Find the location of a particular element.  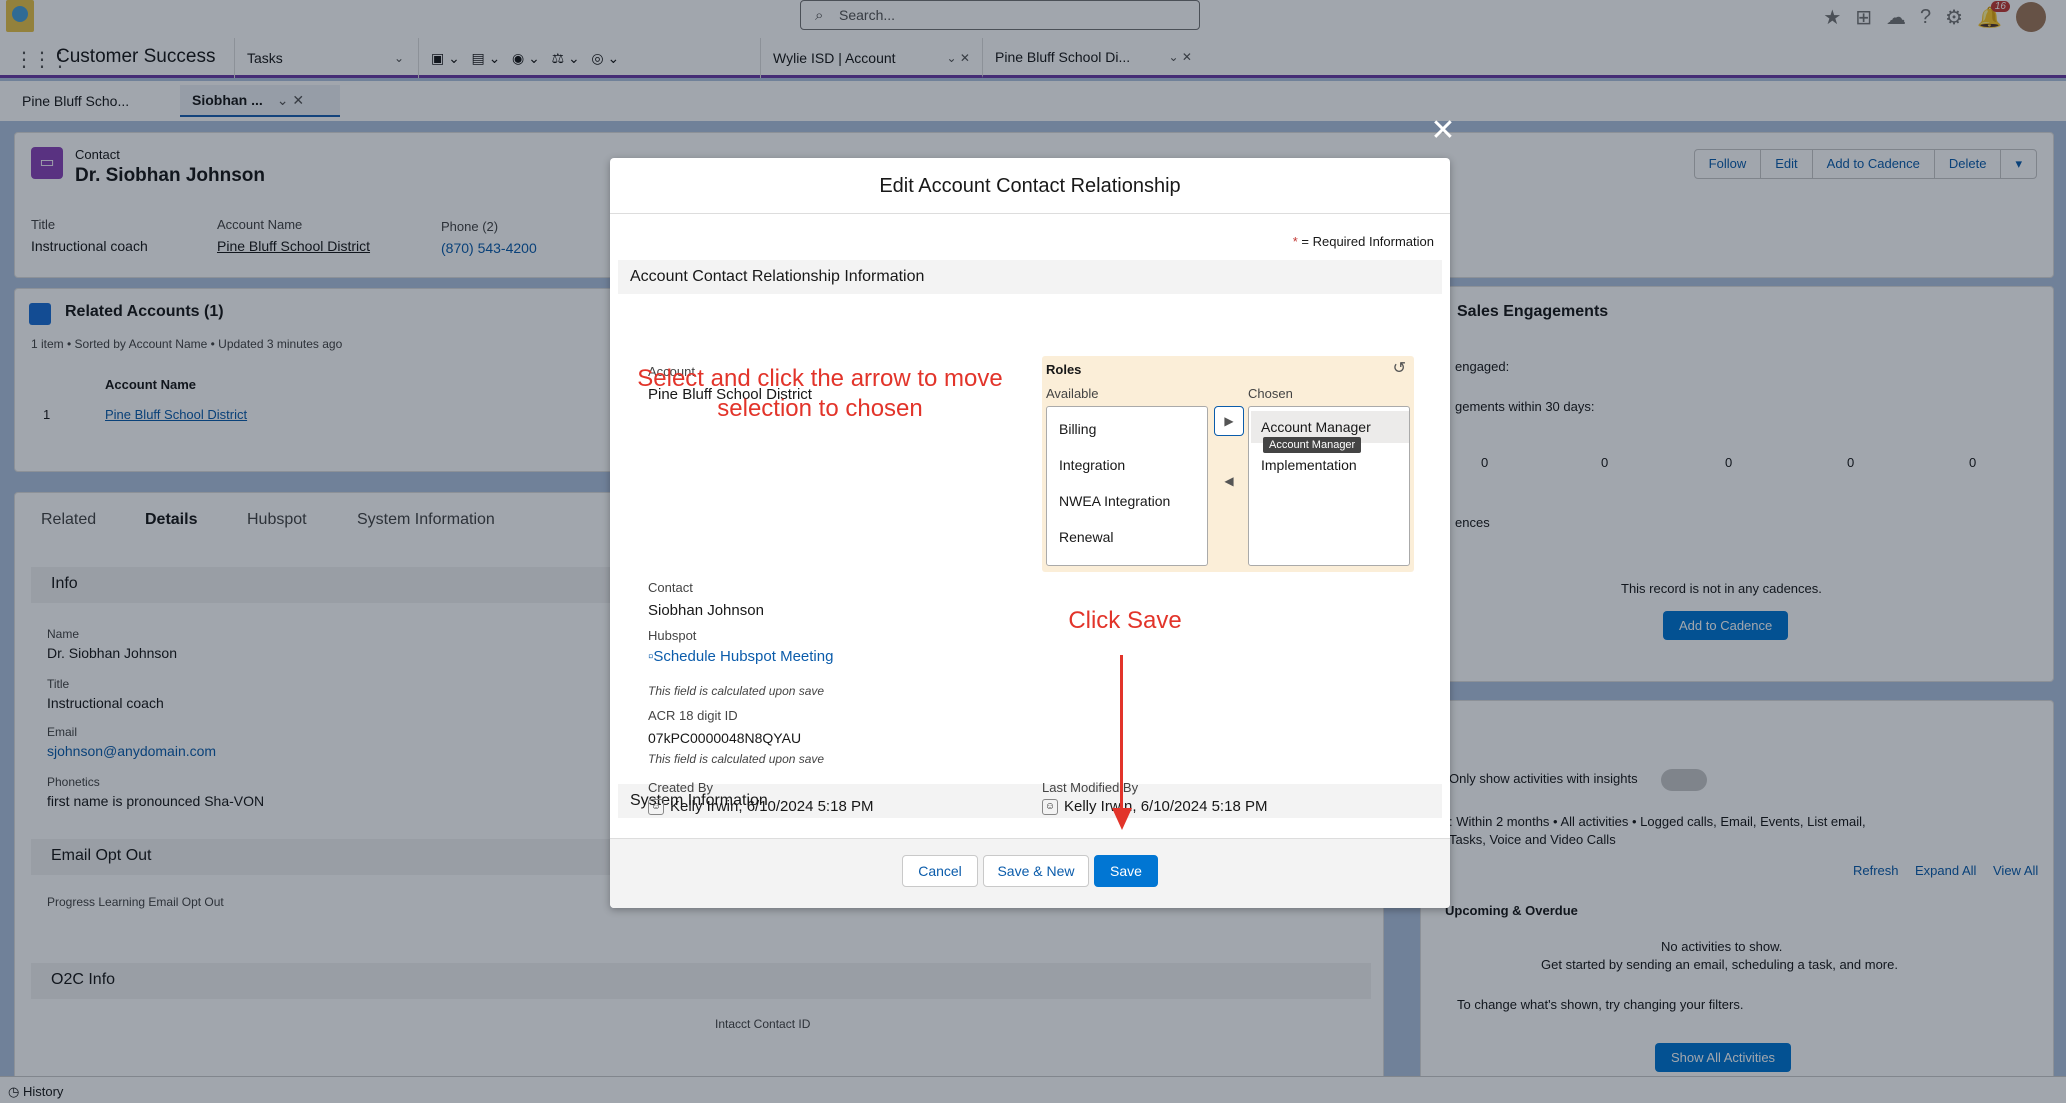

move-to-available-button: ◀ is located at coordinates (1229, 481).